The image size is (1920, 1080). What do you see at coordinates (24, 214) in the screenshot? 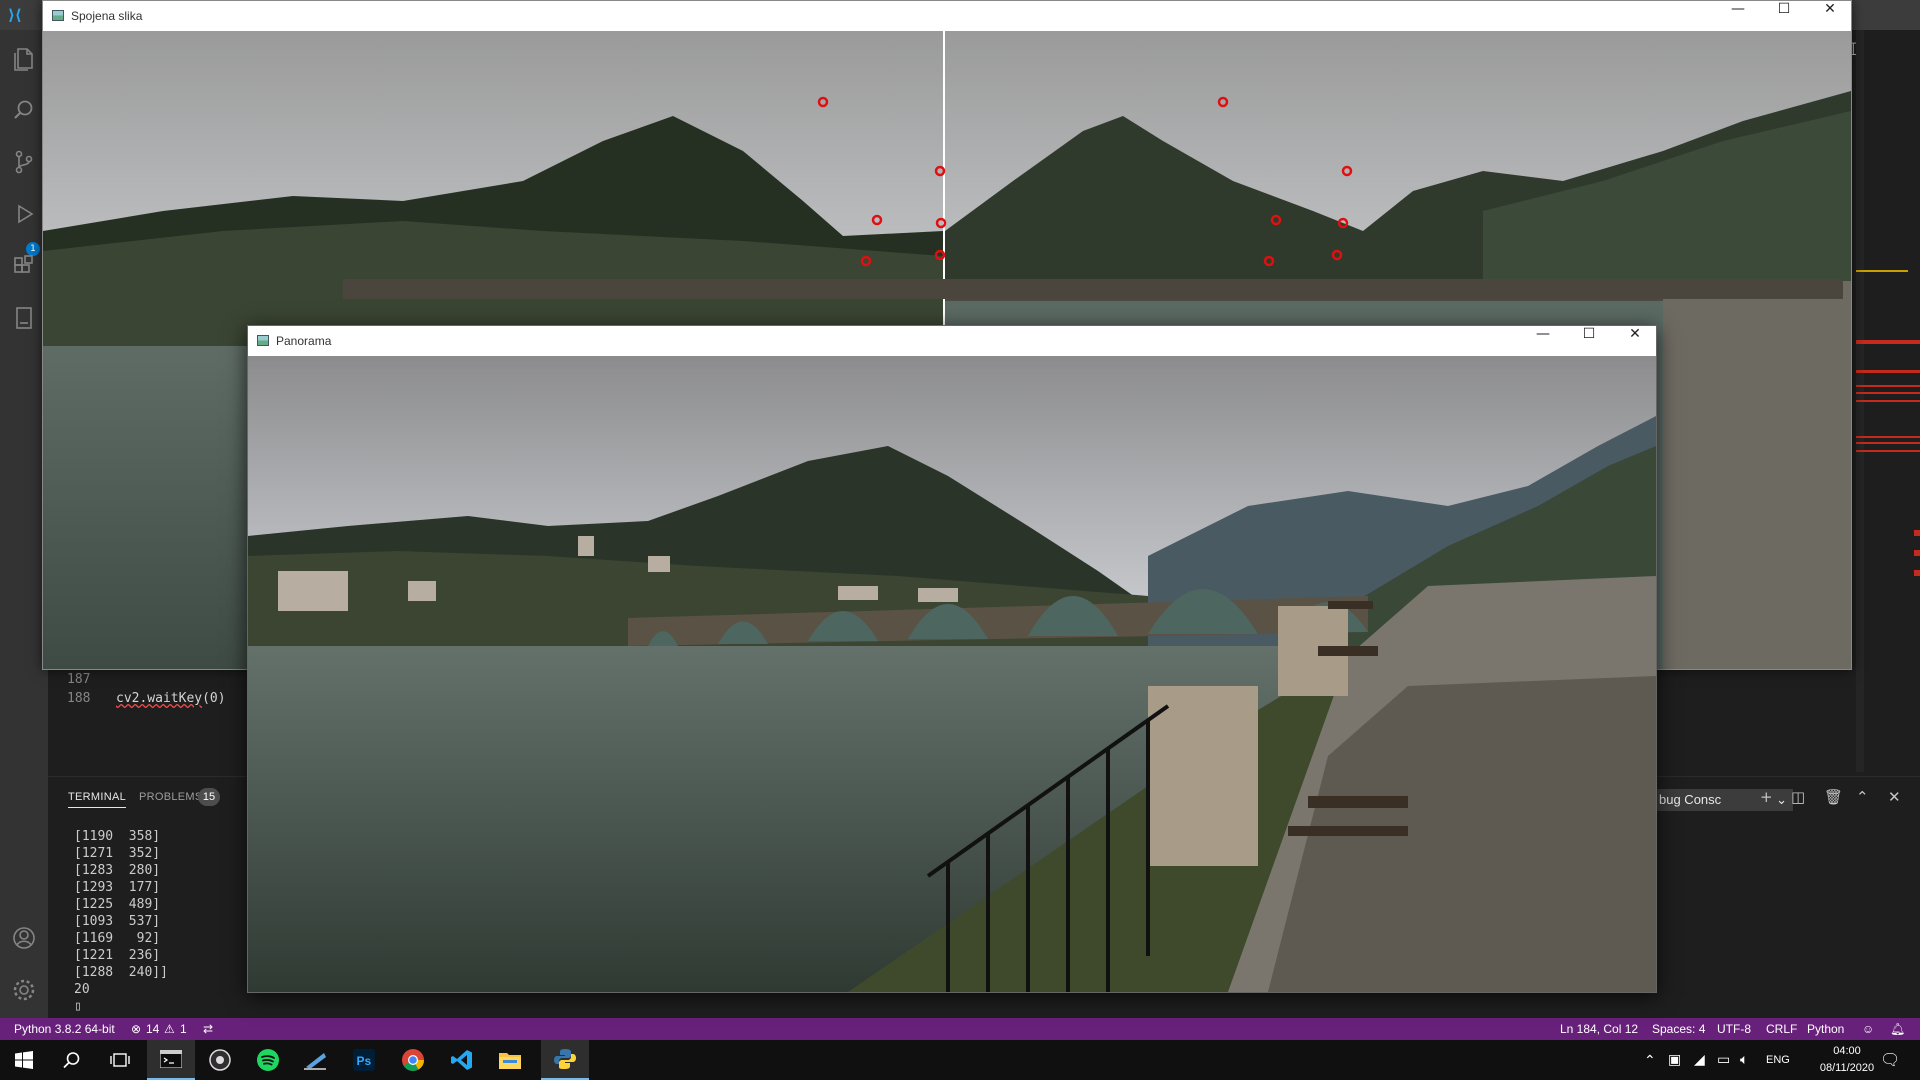
I see `run-debug-icon` at bounding box center [24, 214].